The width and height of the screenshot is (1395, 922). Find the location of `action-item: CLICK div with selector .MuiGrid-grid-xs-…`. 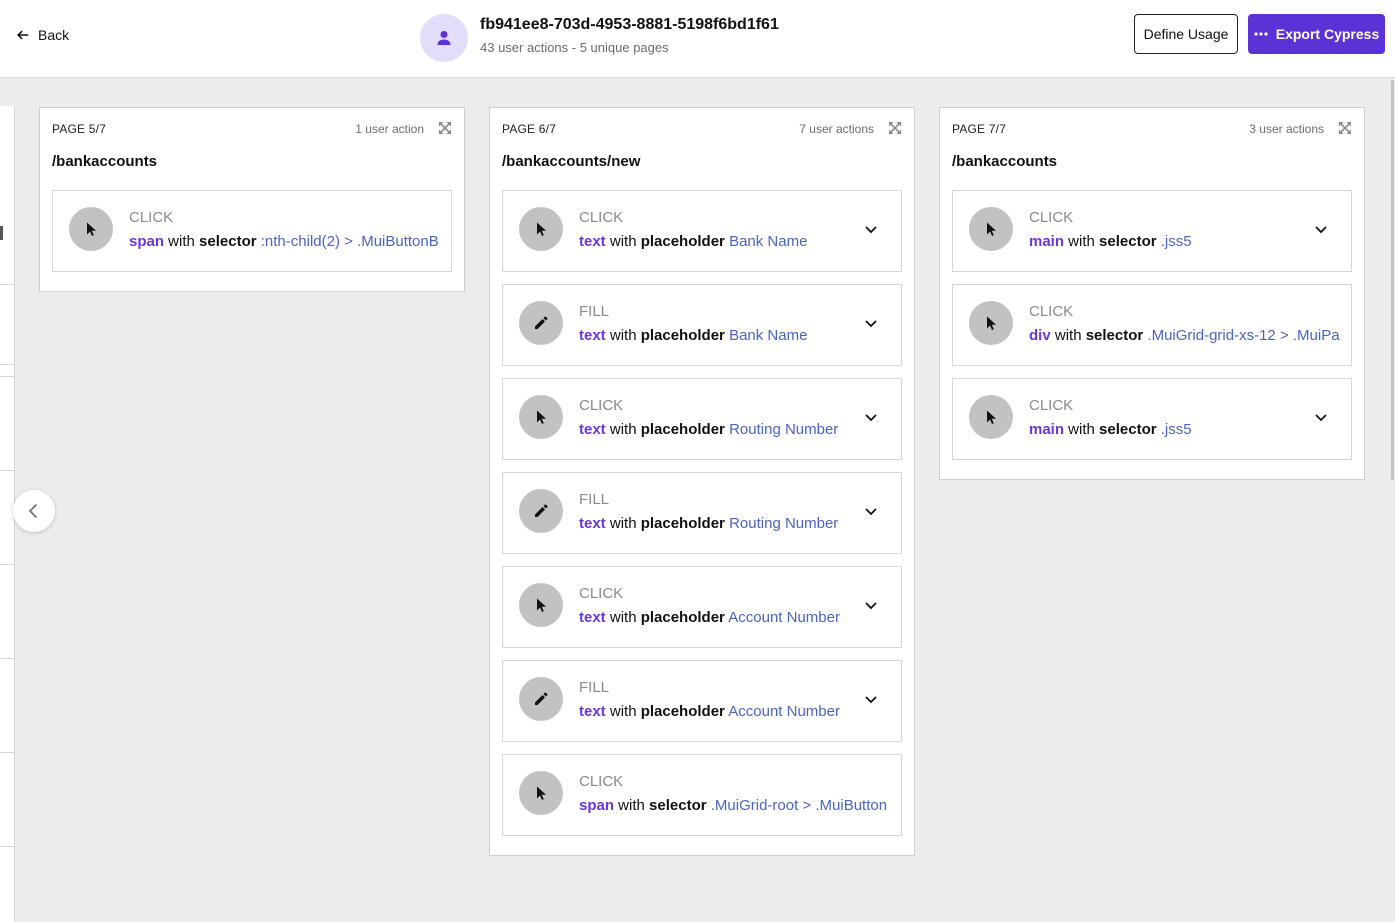

action-item: CLICK div with selector .MuiGrid-grid-xs-… is located at coordinates (1152, 325).